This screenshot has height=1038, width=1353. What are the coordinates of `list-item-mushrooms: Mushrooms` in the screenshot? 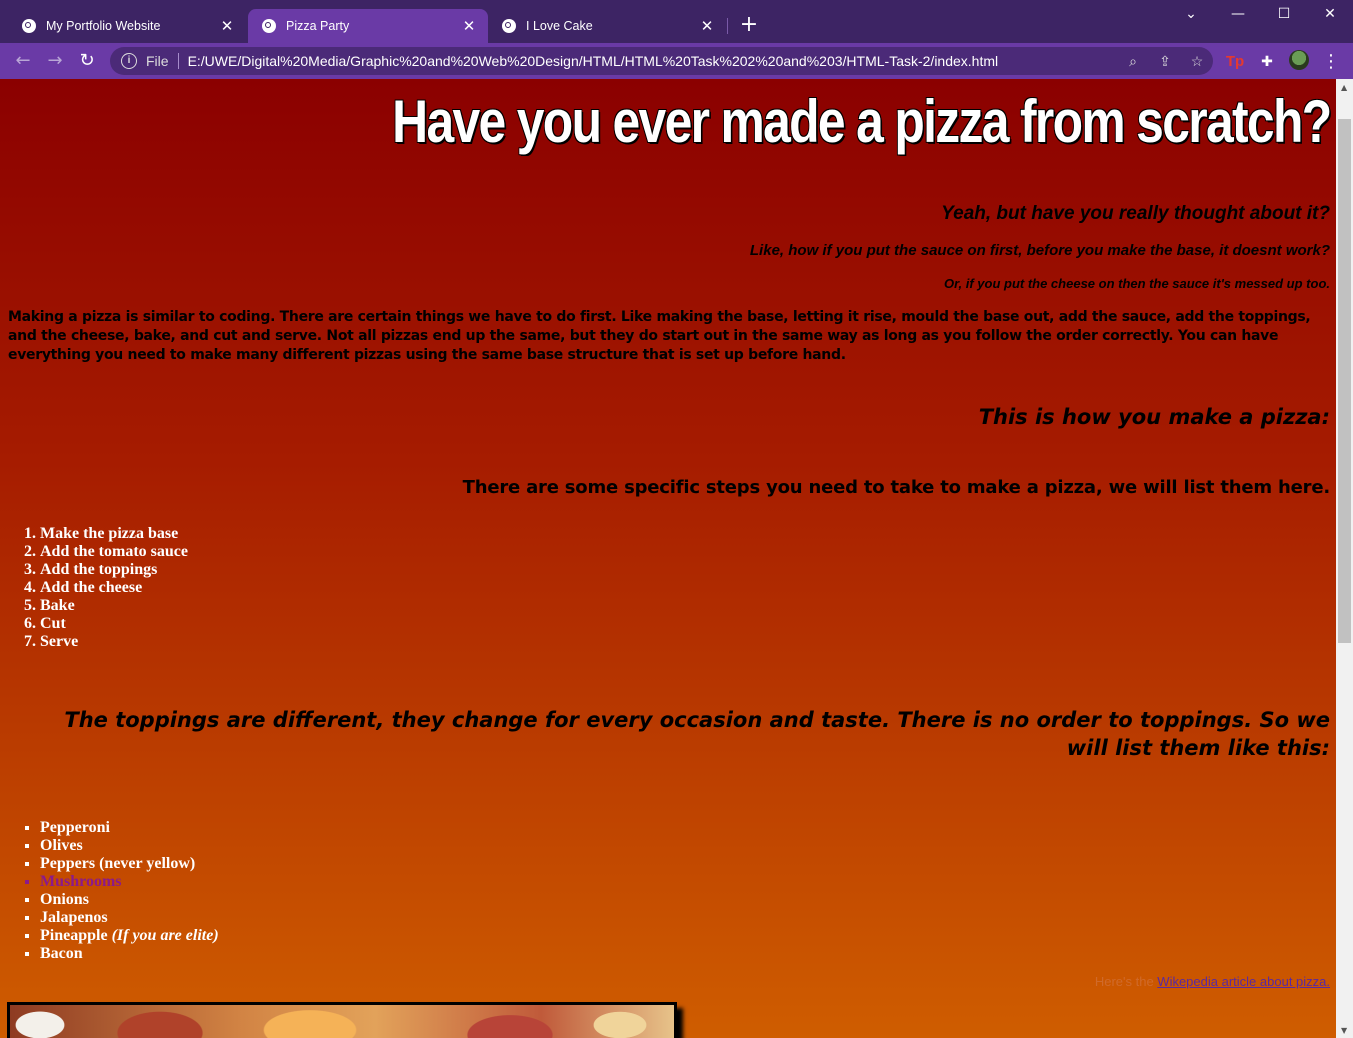 It's located at (129, 882).